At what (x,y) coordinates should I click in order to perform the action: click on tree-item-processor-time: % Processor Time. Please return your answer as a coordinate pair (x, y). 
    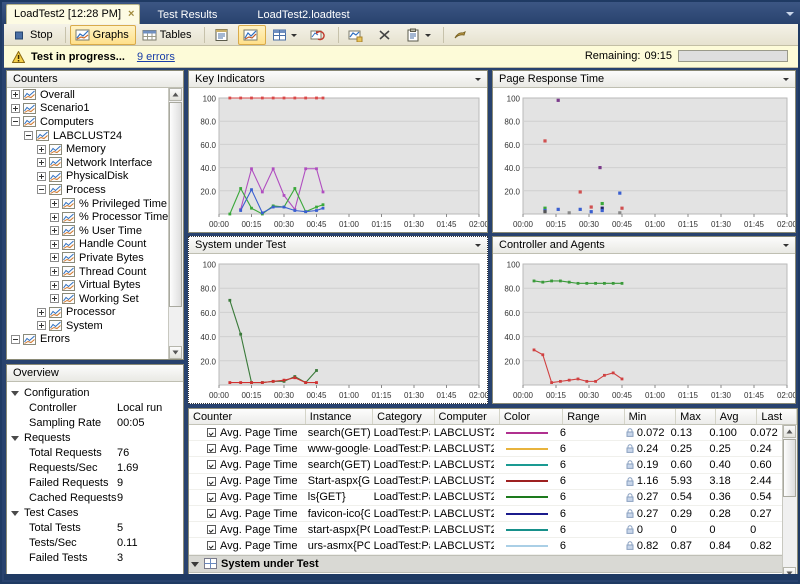
    Looking at the image, I should click on (95, 217).